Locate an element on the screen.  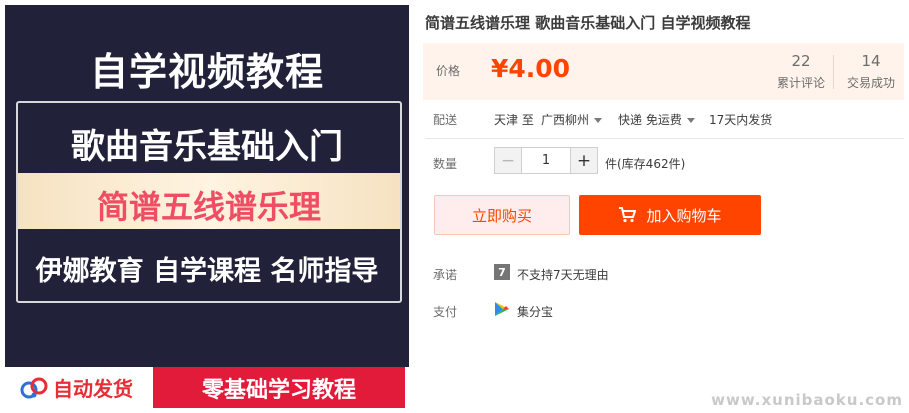
auto-delivery-badge: 自动发货 is located at coordinates (79, 387).